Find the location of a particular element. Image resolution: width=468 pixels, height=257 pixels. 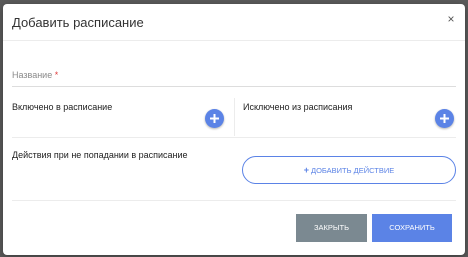

section-divider is located at coordinates (234, 137).